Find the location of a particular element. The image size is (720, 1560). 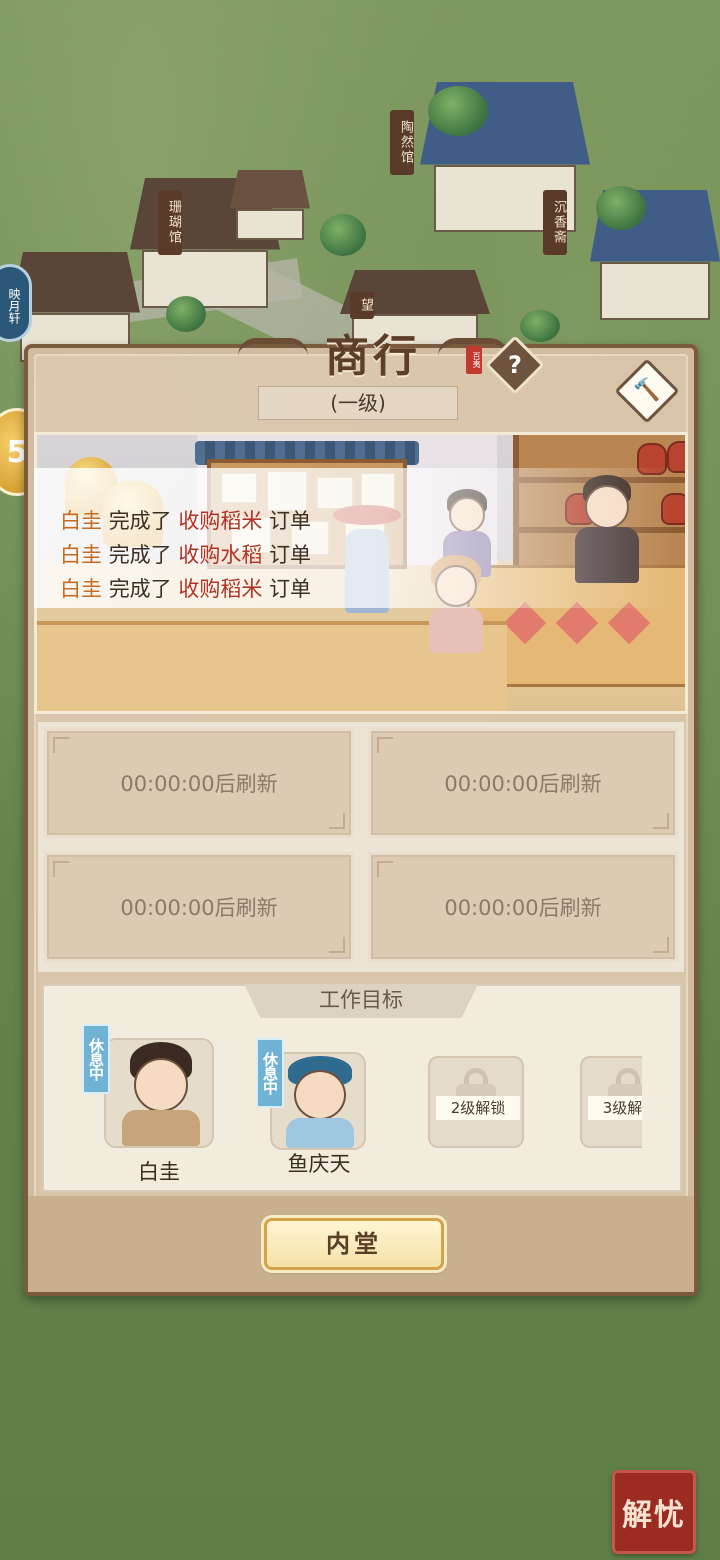

side-token-yingyue-xuan: 映月轩 is located at coordinates (16, 303).